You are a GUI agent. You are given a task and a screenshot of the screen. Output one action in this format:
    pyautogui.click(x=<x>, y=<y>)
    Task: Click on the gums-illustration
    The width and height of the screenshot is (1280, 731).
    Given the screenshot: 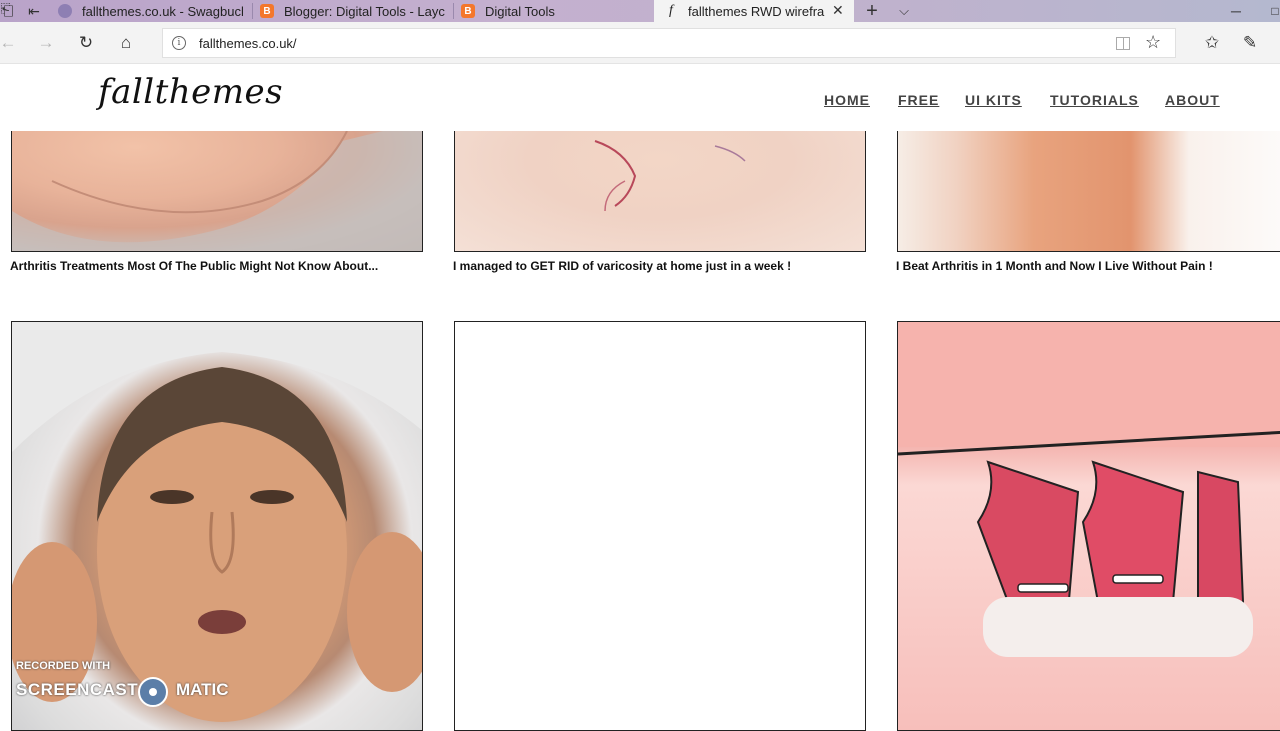 What is the action you would take?
    pyautogui.click(x=1089, y=489)
    